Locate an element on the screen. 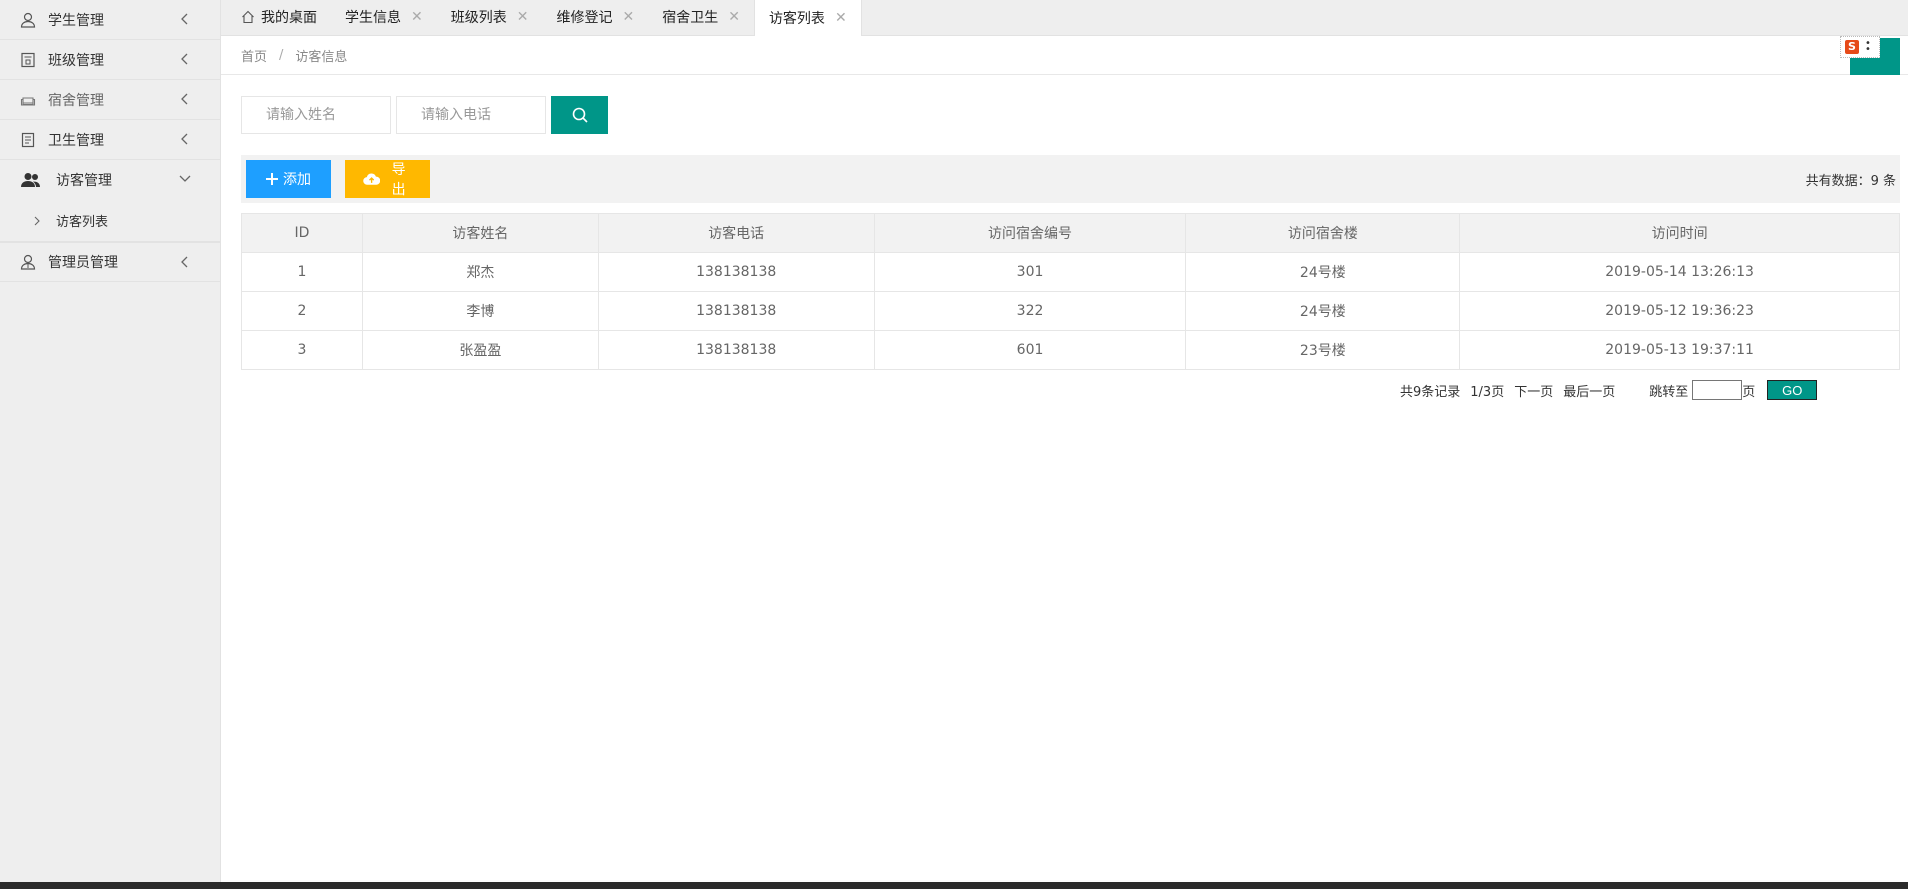 The height and width of the screenshot is (889, 1908). column-header: 访问宿舍编号 is located at coordinates (1030, 233).